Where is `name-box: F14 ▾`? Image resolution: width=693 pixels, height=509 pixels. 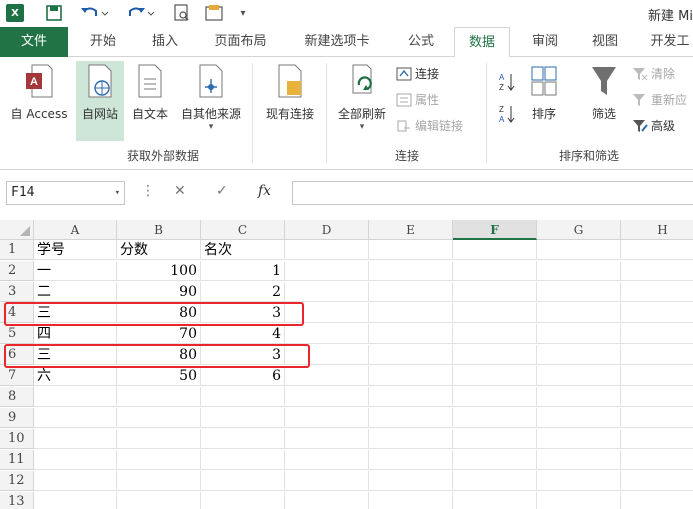
name-box: F14 ▾ is located at coordinates (65, 193).